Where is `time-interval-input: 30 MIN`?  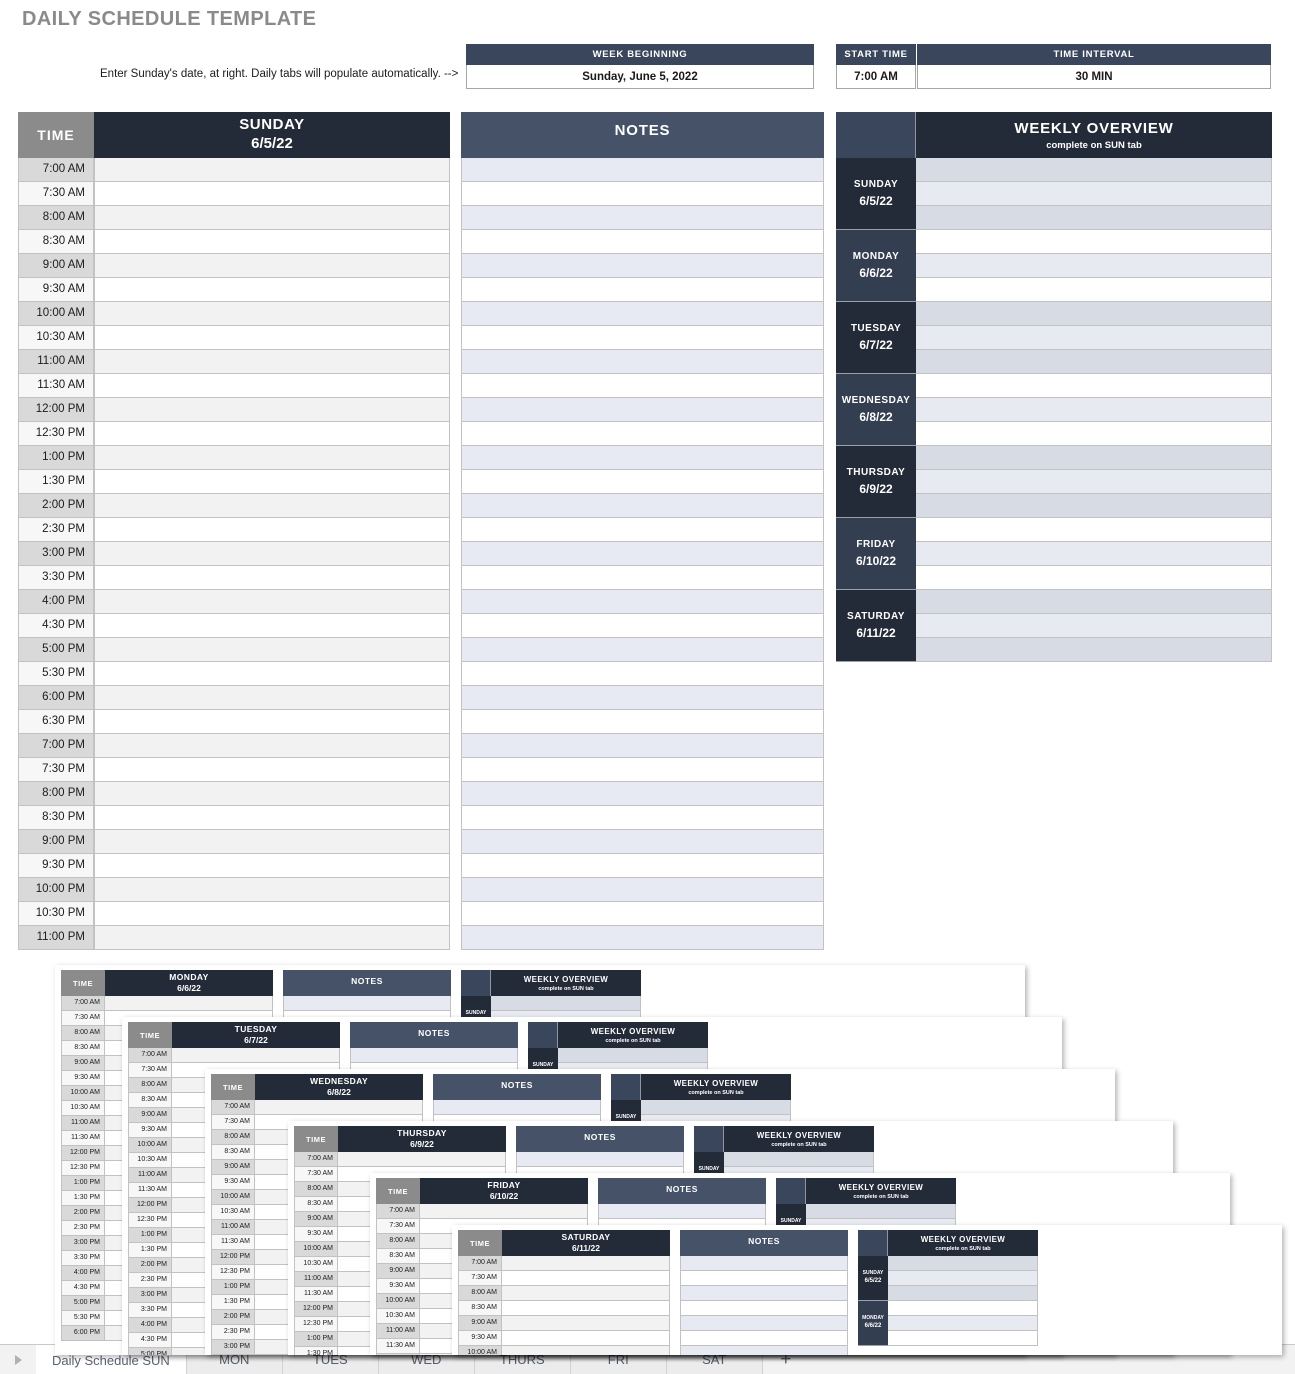
time-interval-input: 30 MIN is located at coordinates (1094, 77).